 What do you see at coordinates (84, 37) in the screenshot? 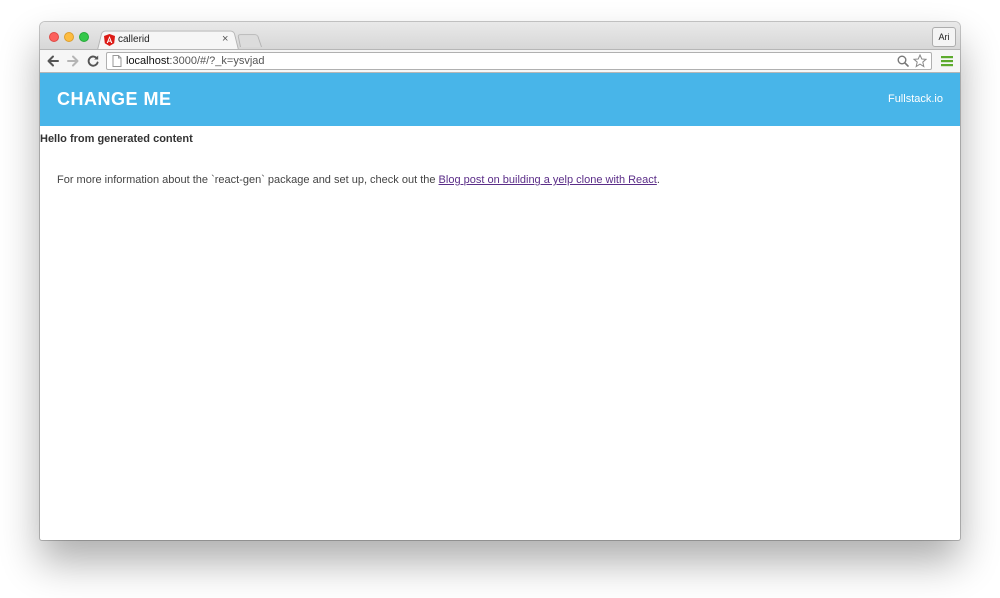
I see `zoom-window-button` at bounding box center [84, 37].